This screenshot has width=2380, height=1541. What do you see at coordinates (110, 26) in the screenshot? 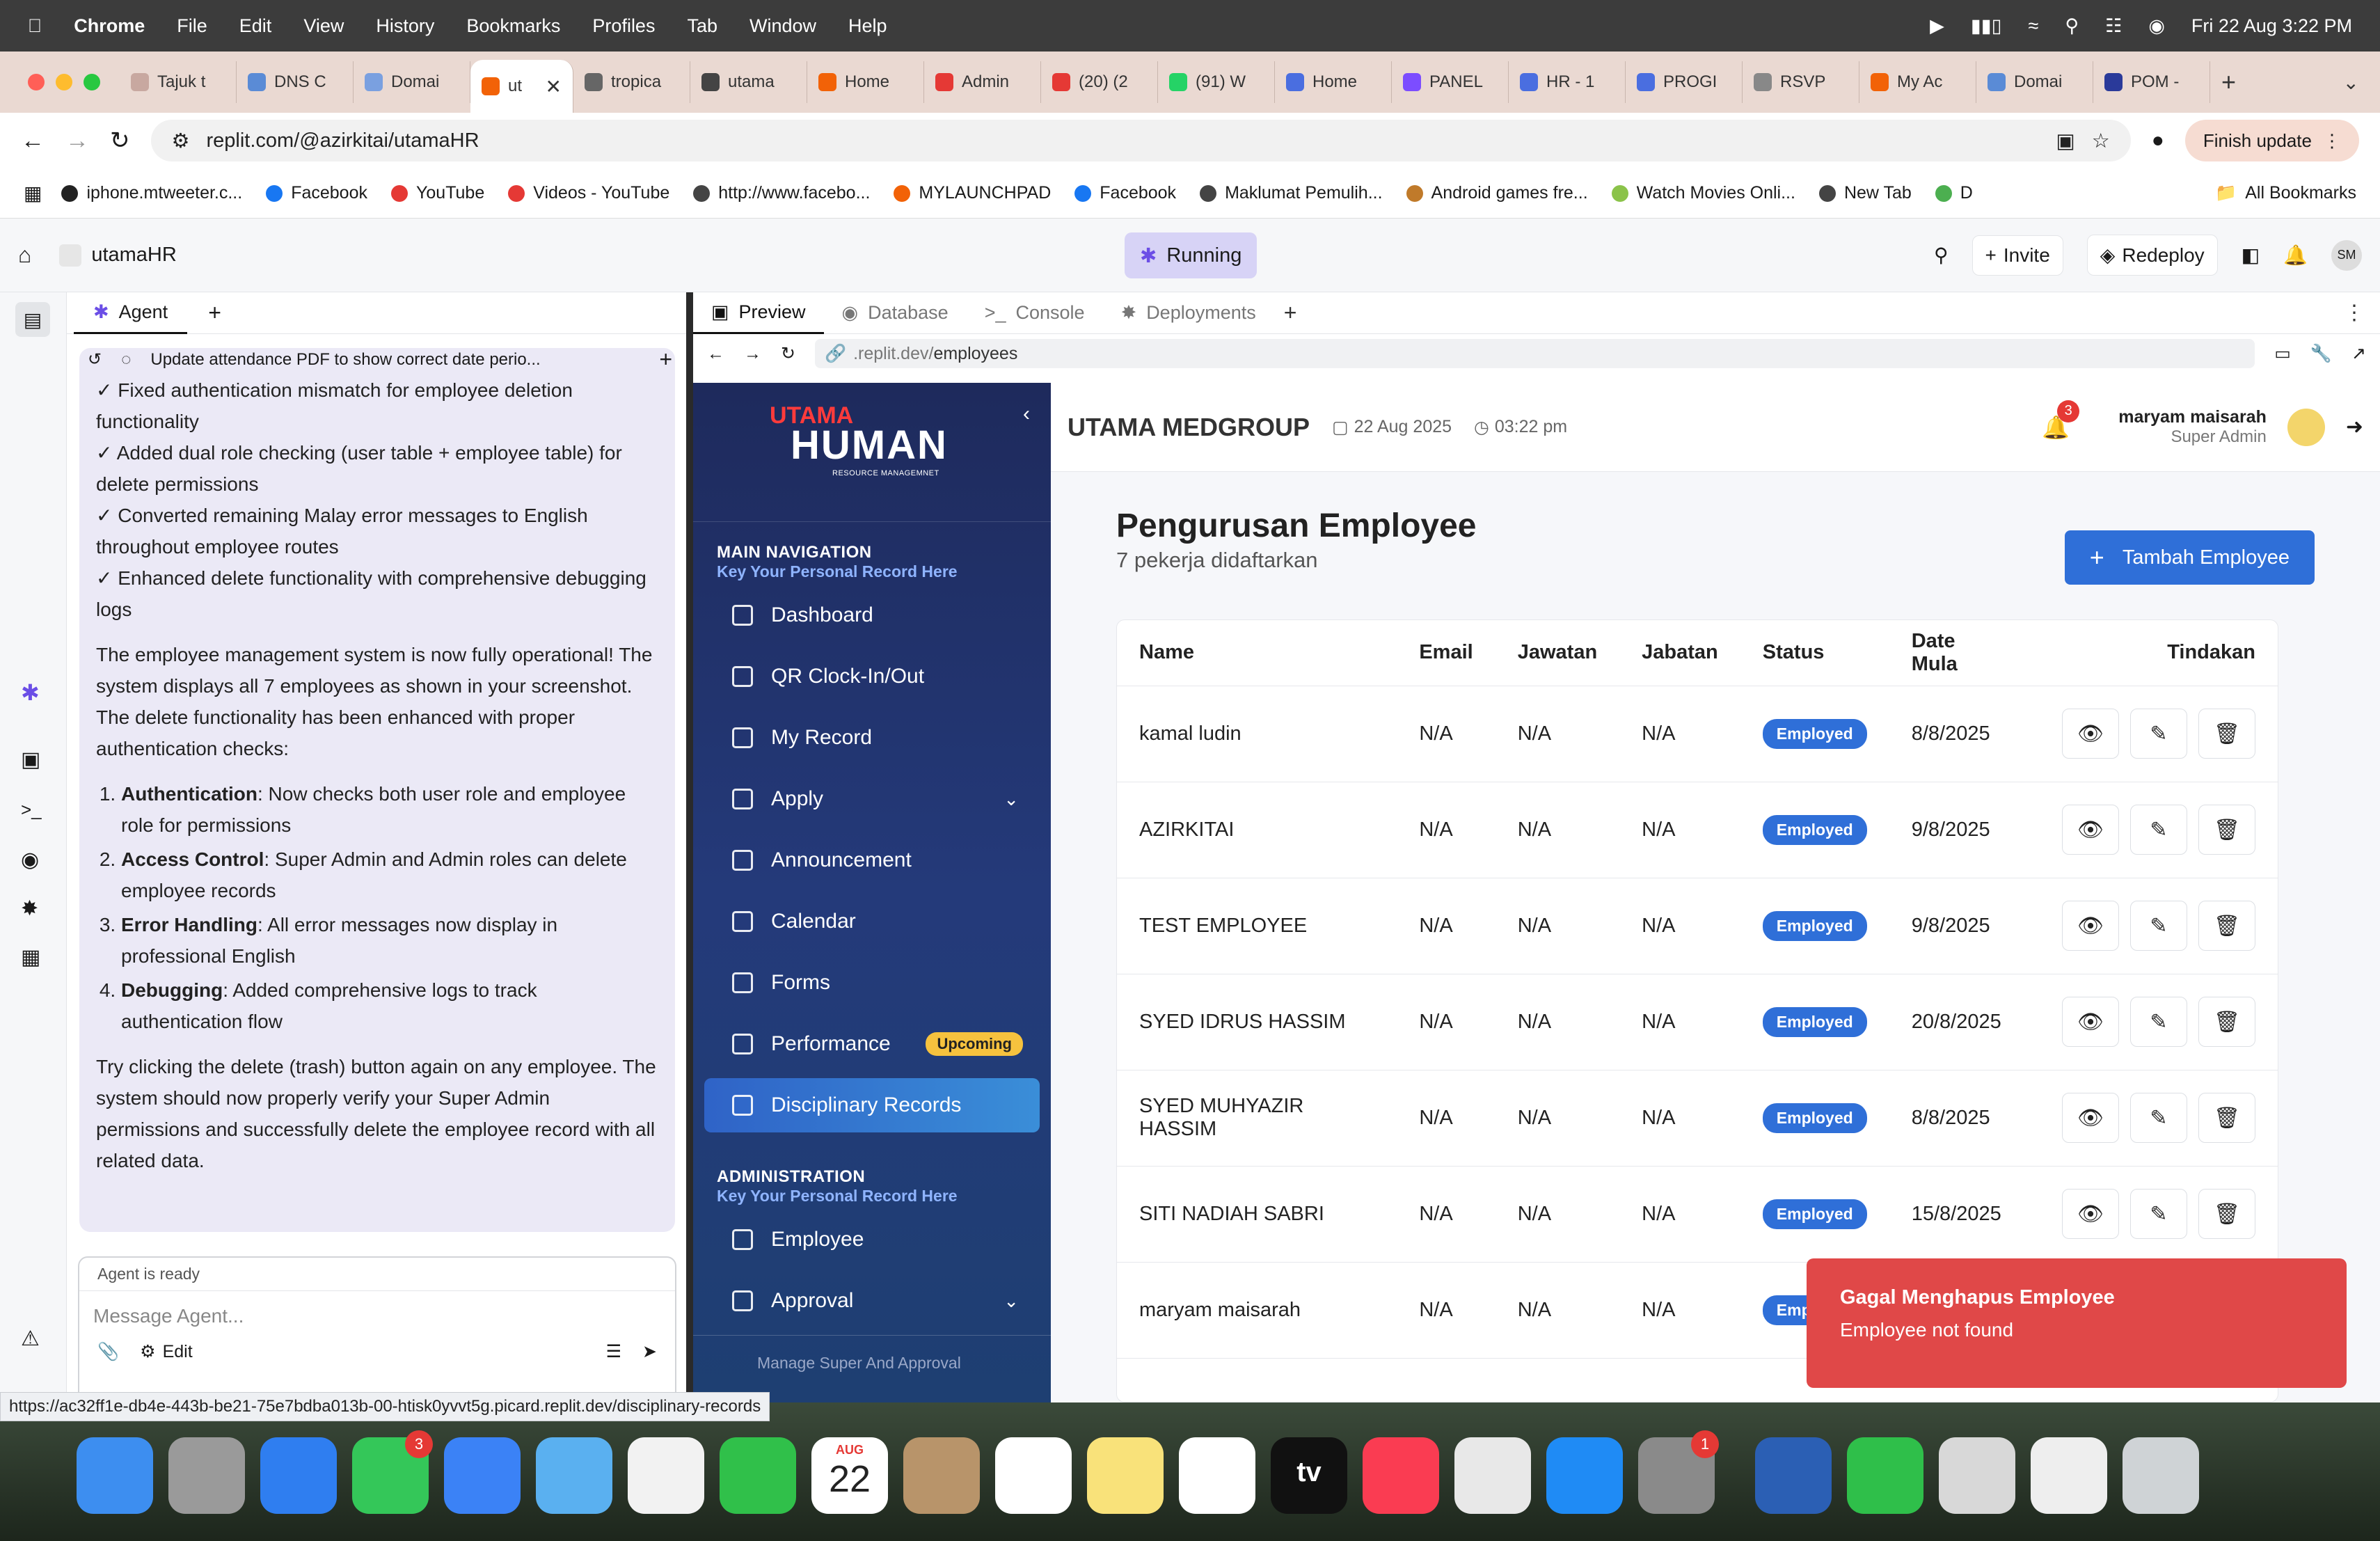
I see `menu-app-name: Chrome` at bounding box center [110, 26].